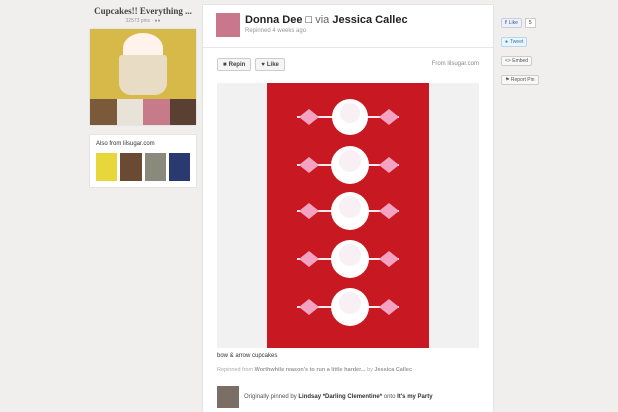 This screenshot has width=618, height=412. I want to click on board-cover-image, so click(143, 64).